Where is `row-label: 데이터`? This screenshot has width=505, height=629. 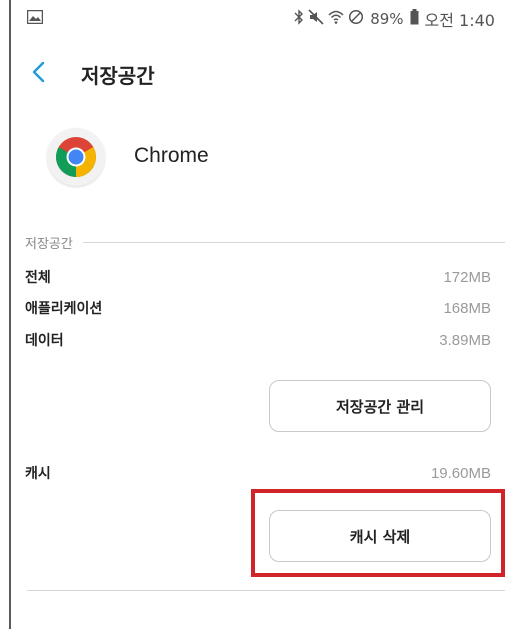 row-label: 데이터 is located at coordinates (44, 341).